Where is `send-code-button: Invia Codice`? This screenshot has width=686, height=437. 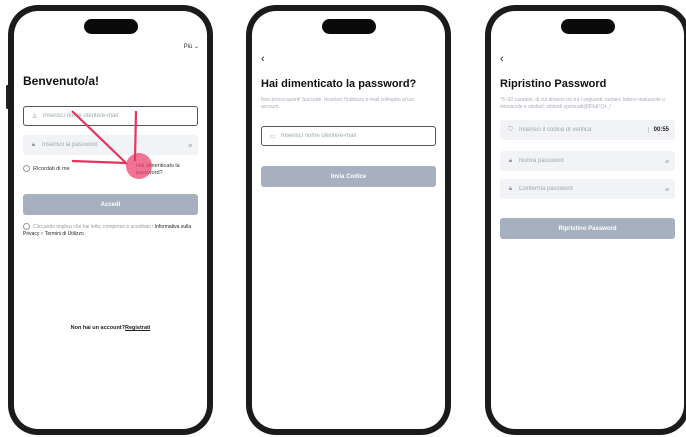 send-code-button: Invia Codice is located at coordinates (348, 176).